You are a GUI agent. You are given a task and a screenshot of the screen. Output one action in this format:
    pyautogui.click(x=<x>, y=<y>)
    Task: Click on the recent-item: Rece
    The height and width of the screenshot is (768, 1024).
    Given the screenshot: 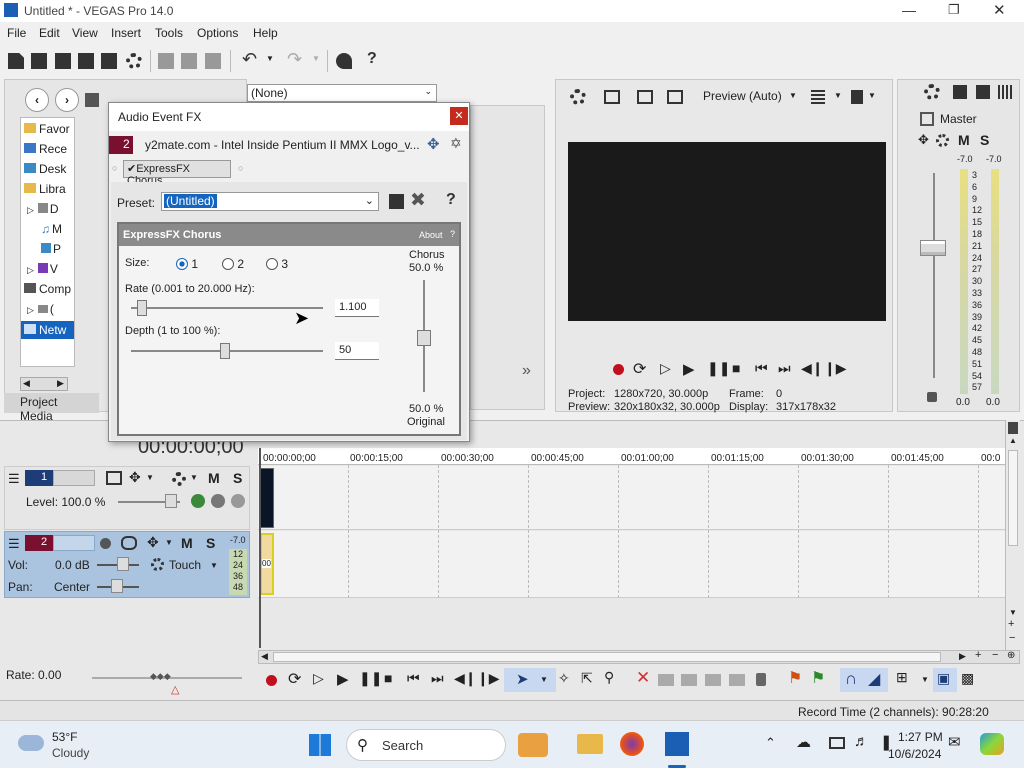 What is the action you would take?
    pyautogui.click(x=45, y=149)
    